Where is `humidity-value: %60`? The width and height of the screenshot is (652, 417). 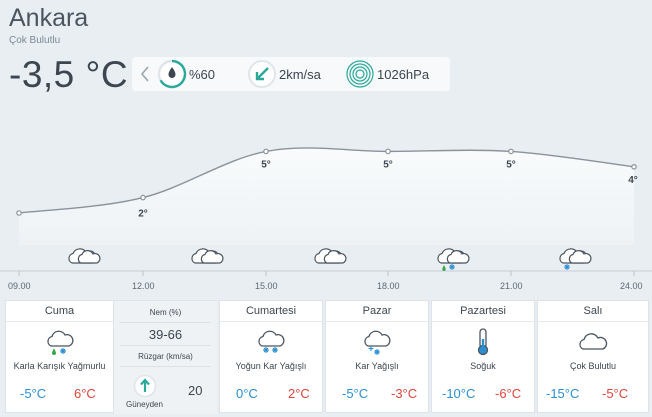 humidity-value: %60 is located at coordinates (202, 74).